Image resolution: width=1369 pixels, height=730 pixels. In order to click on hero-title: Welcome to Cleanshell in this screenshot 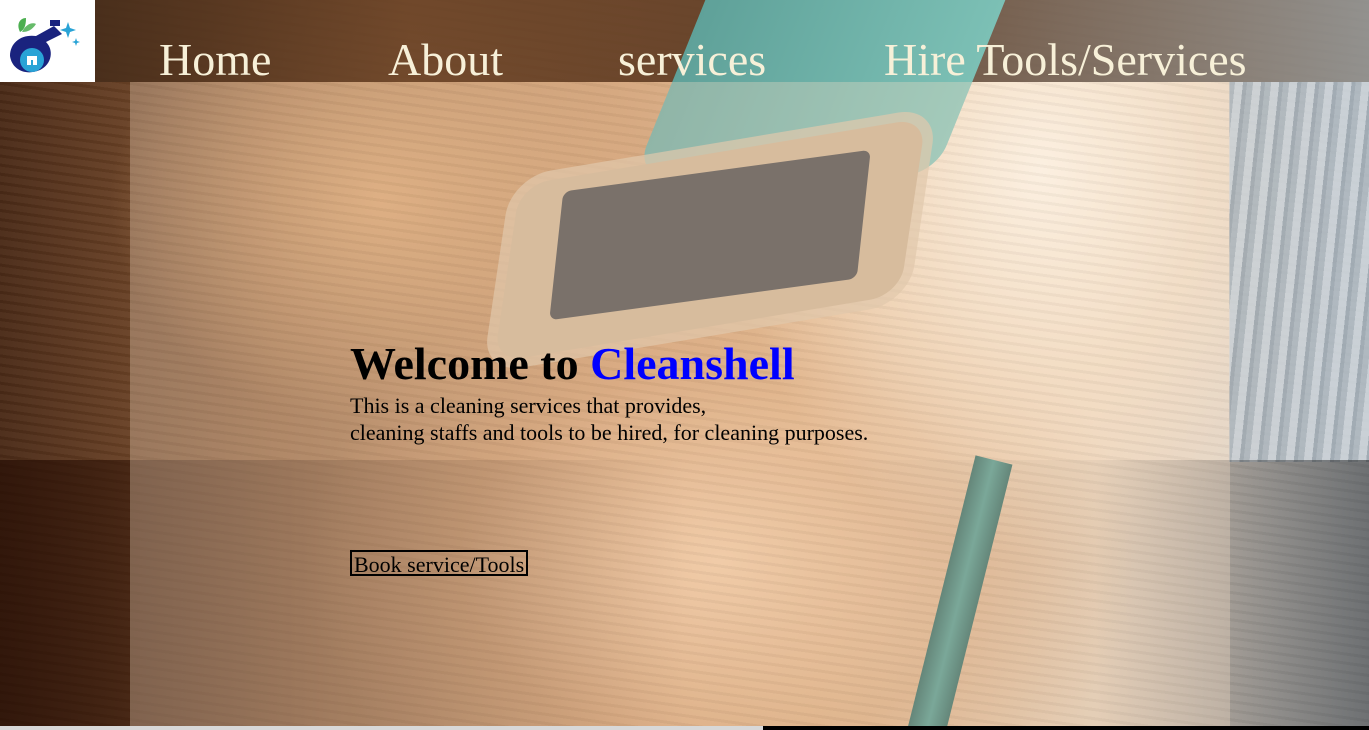, I will do `click(609, 364)`.